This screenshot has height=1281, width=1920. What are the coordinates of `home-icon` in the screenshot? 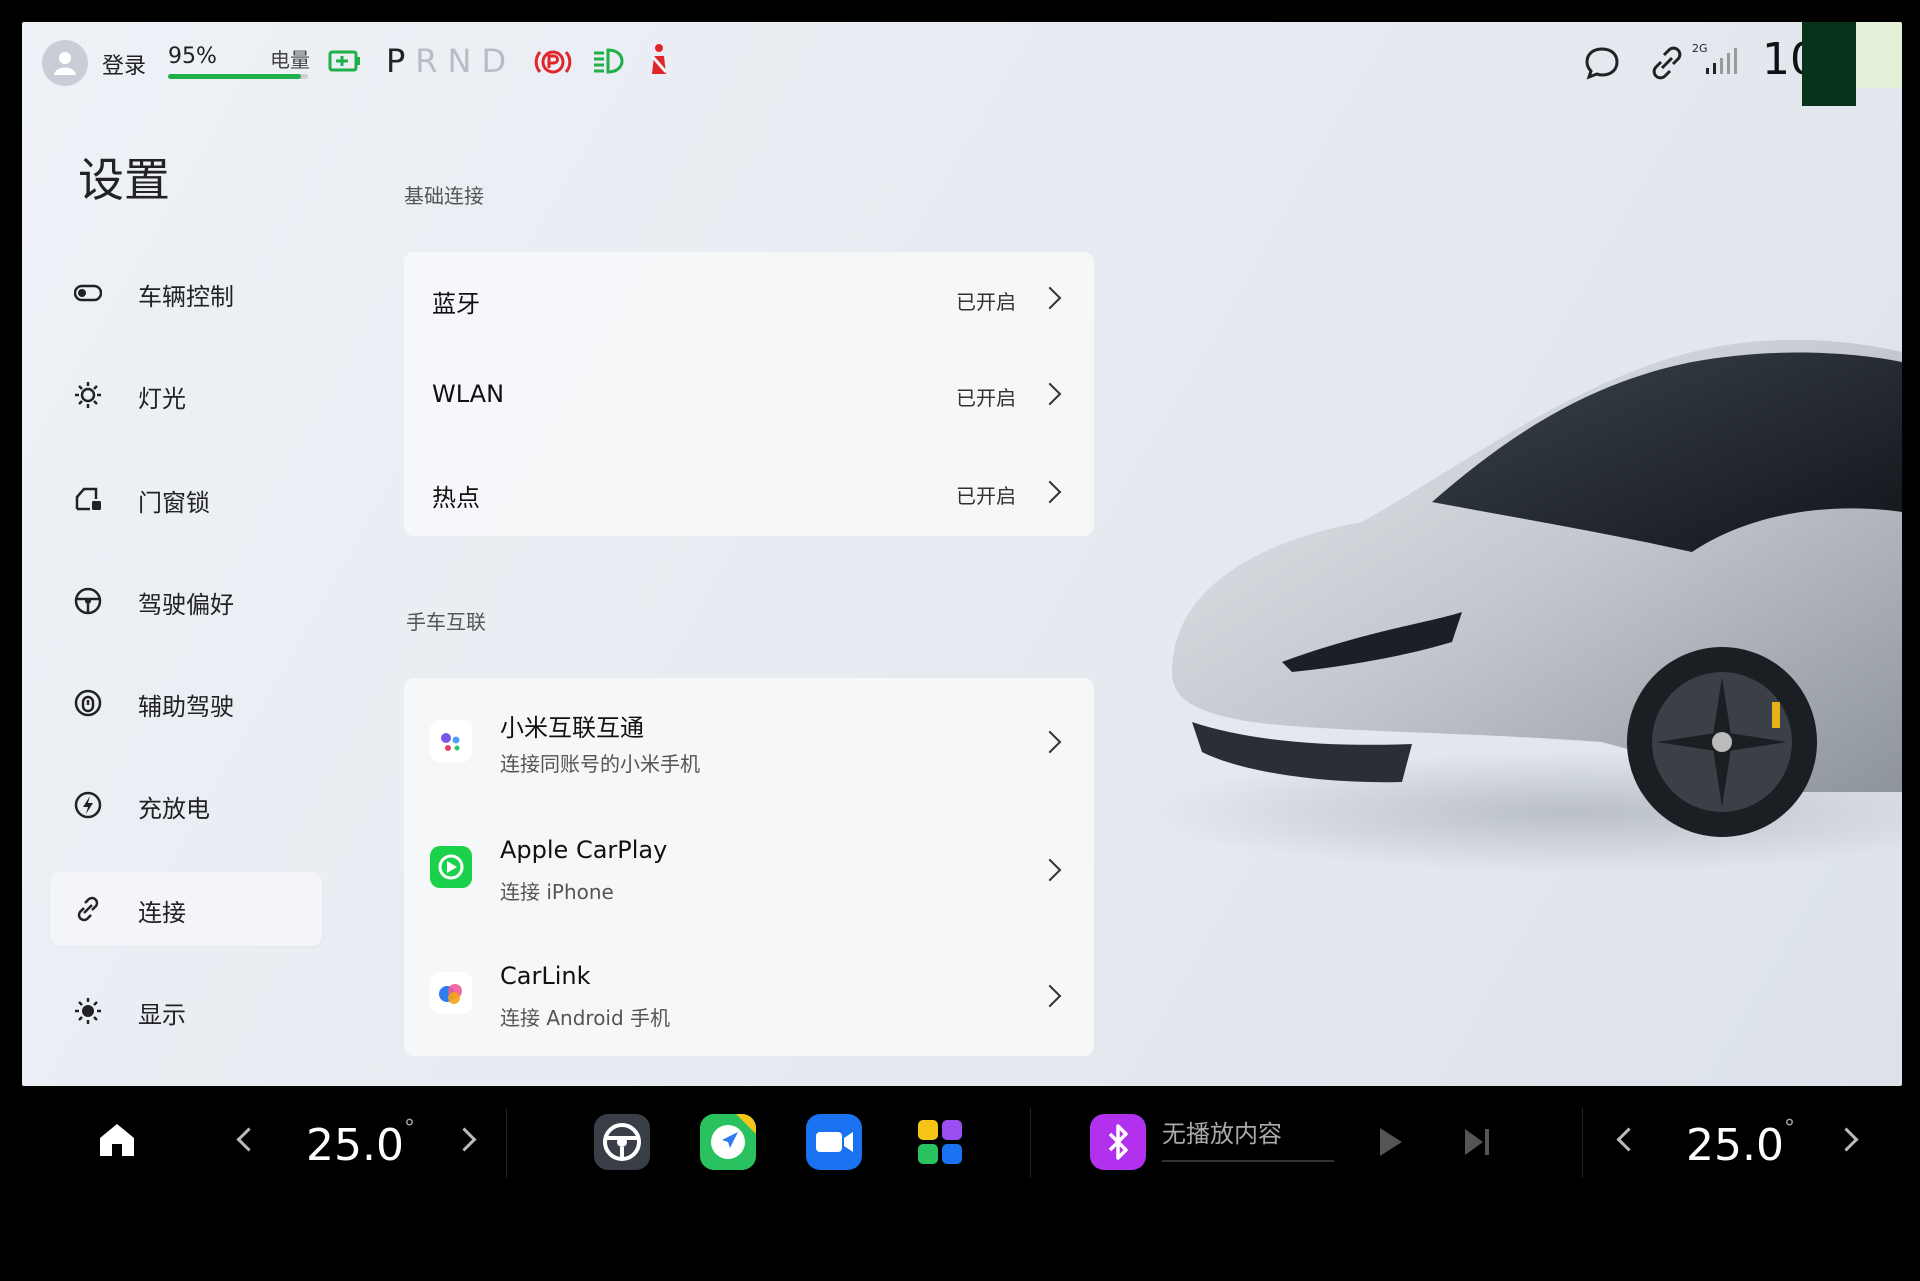 It's located at (117, 1140).